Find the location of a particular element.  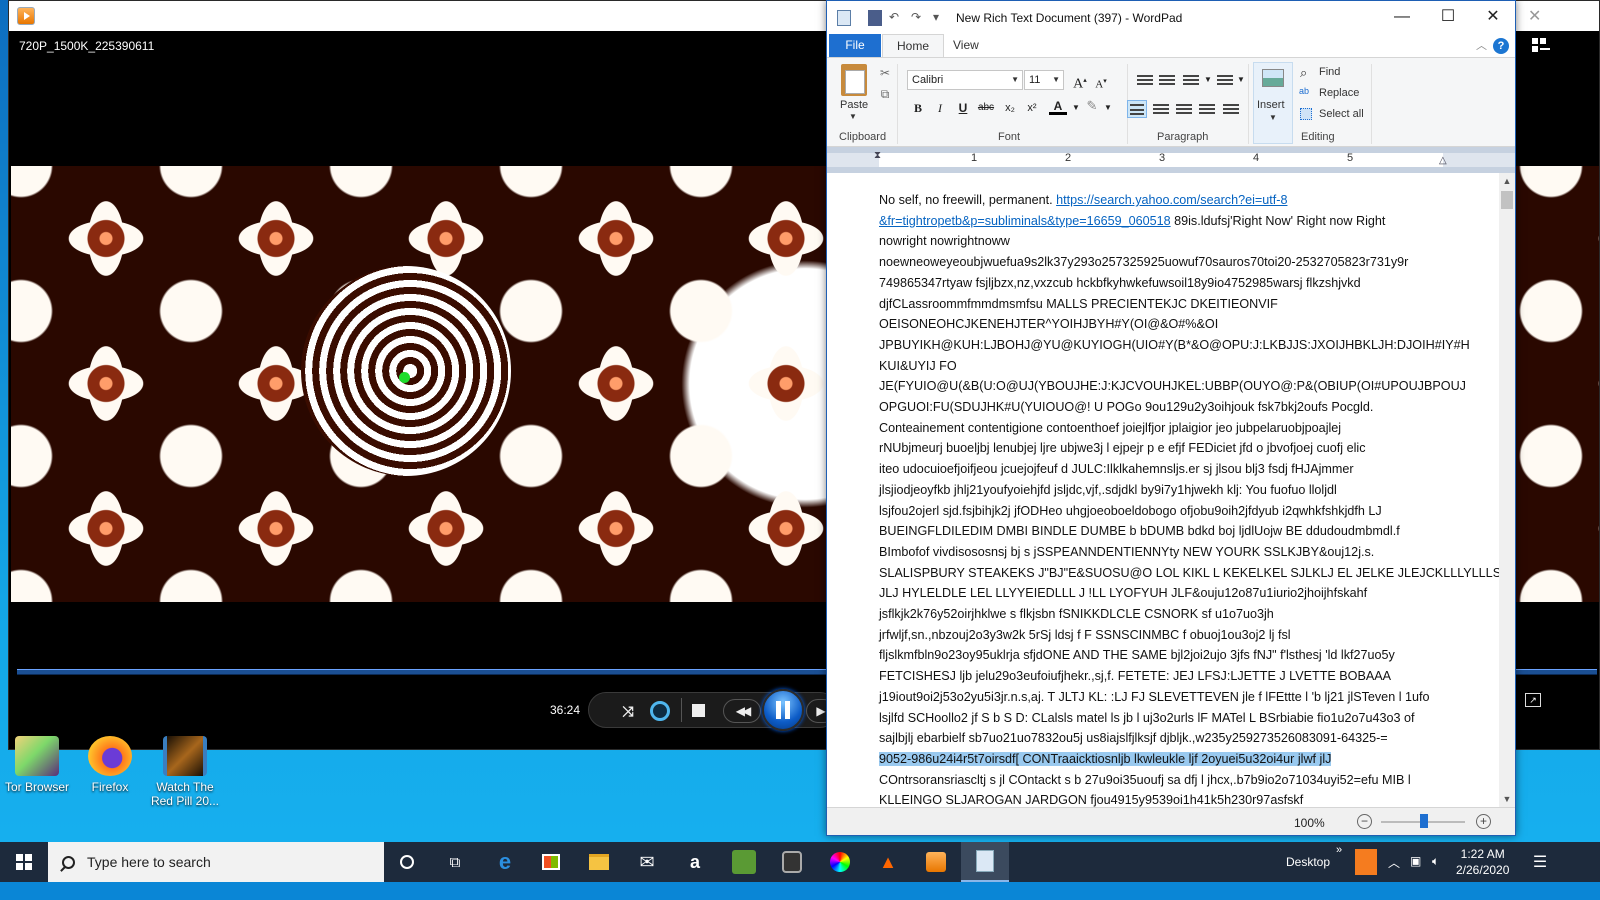

media-player-taskbar-icon is located at coordinates (936, 862).